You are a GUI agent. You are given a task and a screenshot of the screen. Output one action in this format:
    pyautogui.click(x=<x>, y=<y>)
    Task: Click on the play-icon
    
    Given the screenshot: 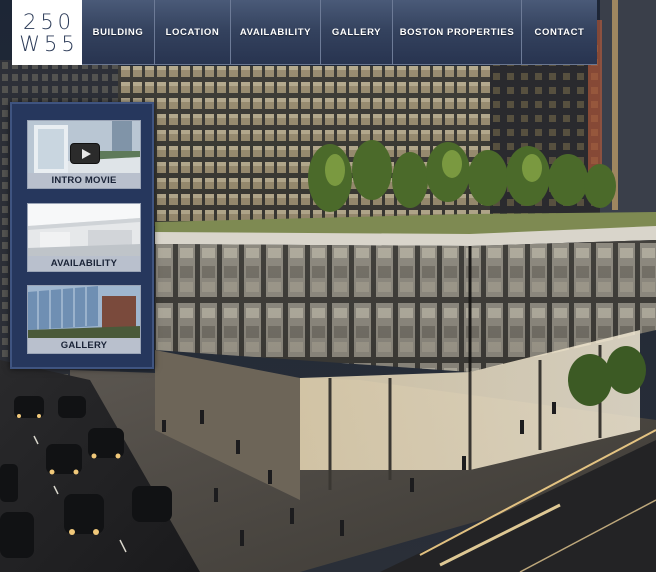 What is the action you would take?
    pyautogui.click(x=85, y=153)
    